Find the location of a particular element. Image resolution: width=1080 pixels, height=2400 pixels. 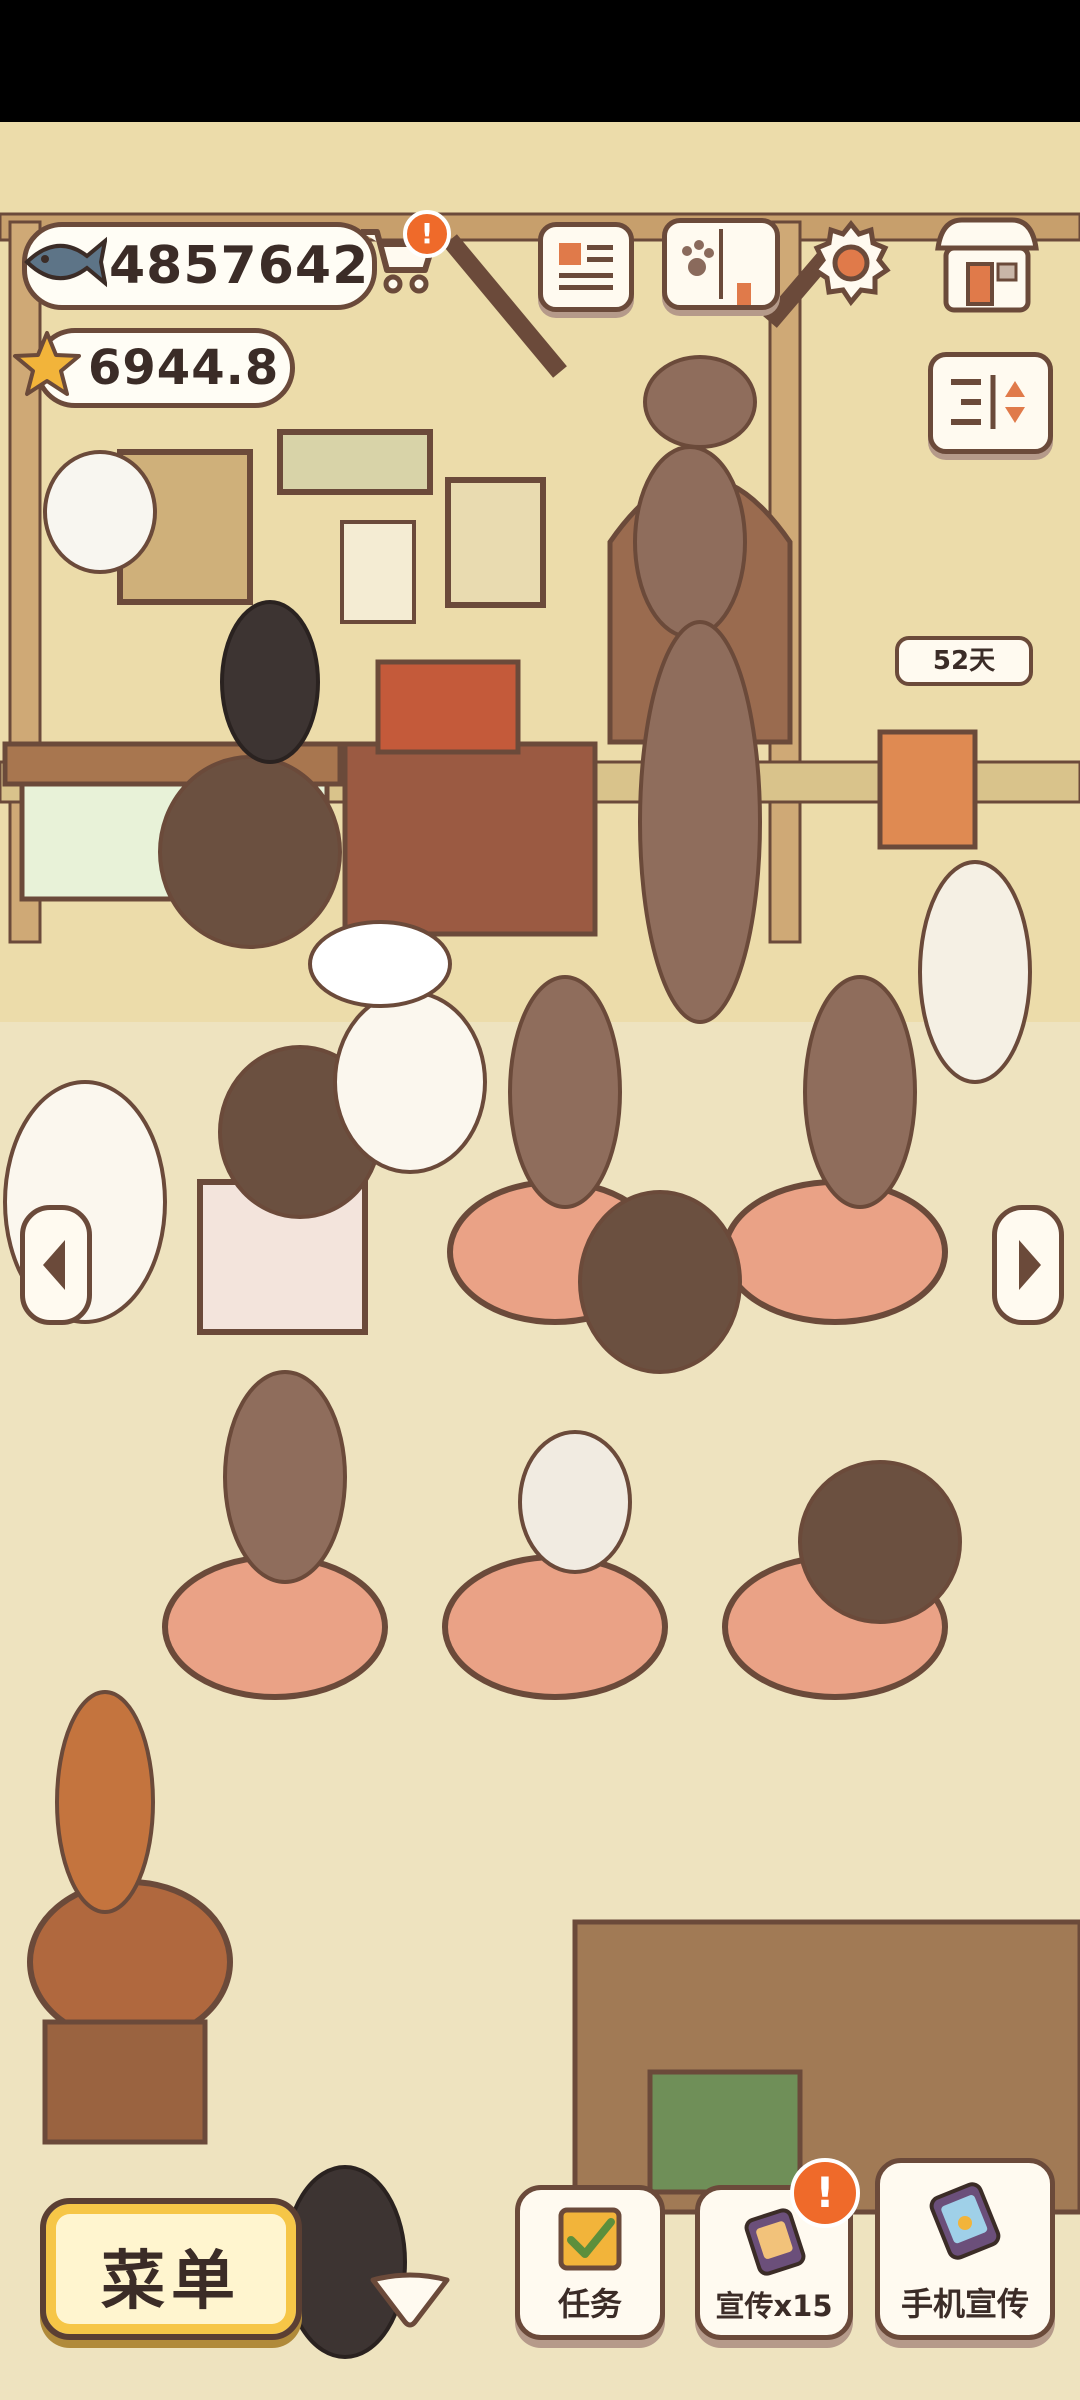

phone-promote-button: 手机宣传 is located at coordinates (965, 2249).